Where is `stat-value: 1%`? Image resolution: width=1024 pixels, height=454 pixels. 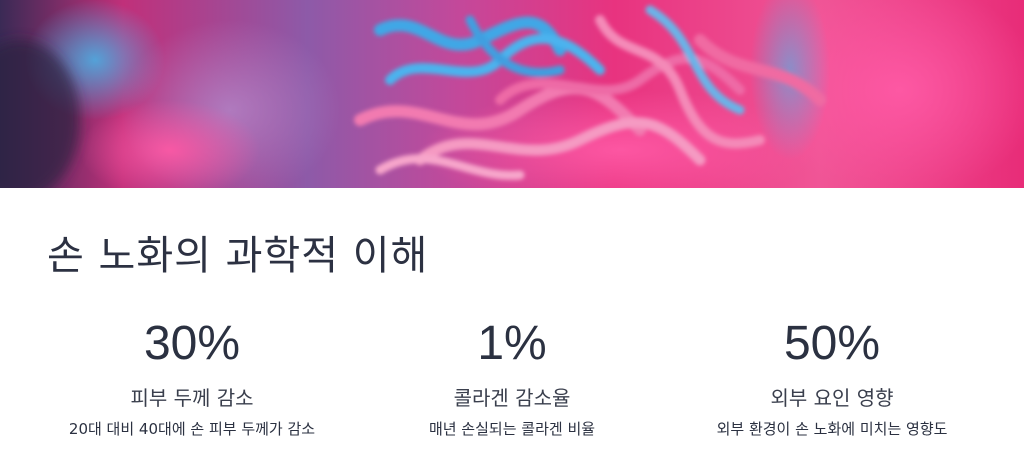 stat-value: 1% is located at coordinates (512, 343).